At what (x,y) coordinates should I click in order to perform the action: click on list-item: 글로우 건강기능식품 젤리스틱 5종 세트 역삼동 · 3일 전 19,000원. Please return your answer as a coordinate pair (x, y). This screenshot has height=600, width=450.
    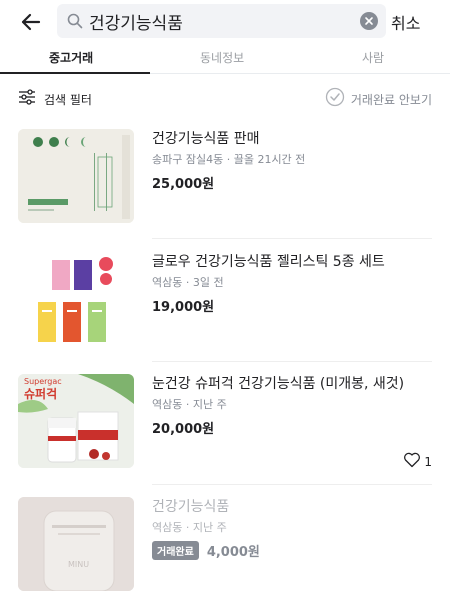
    Looking at the image, I should click on (225, 300).